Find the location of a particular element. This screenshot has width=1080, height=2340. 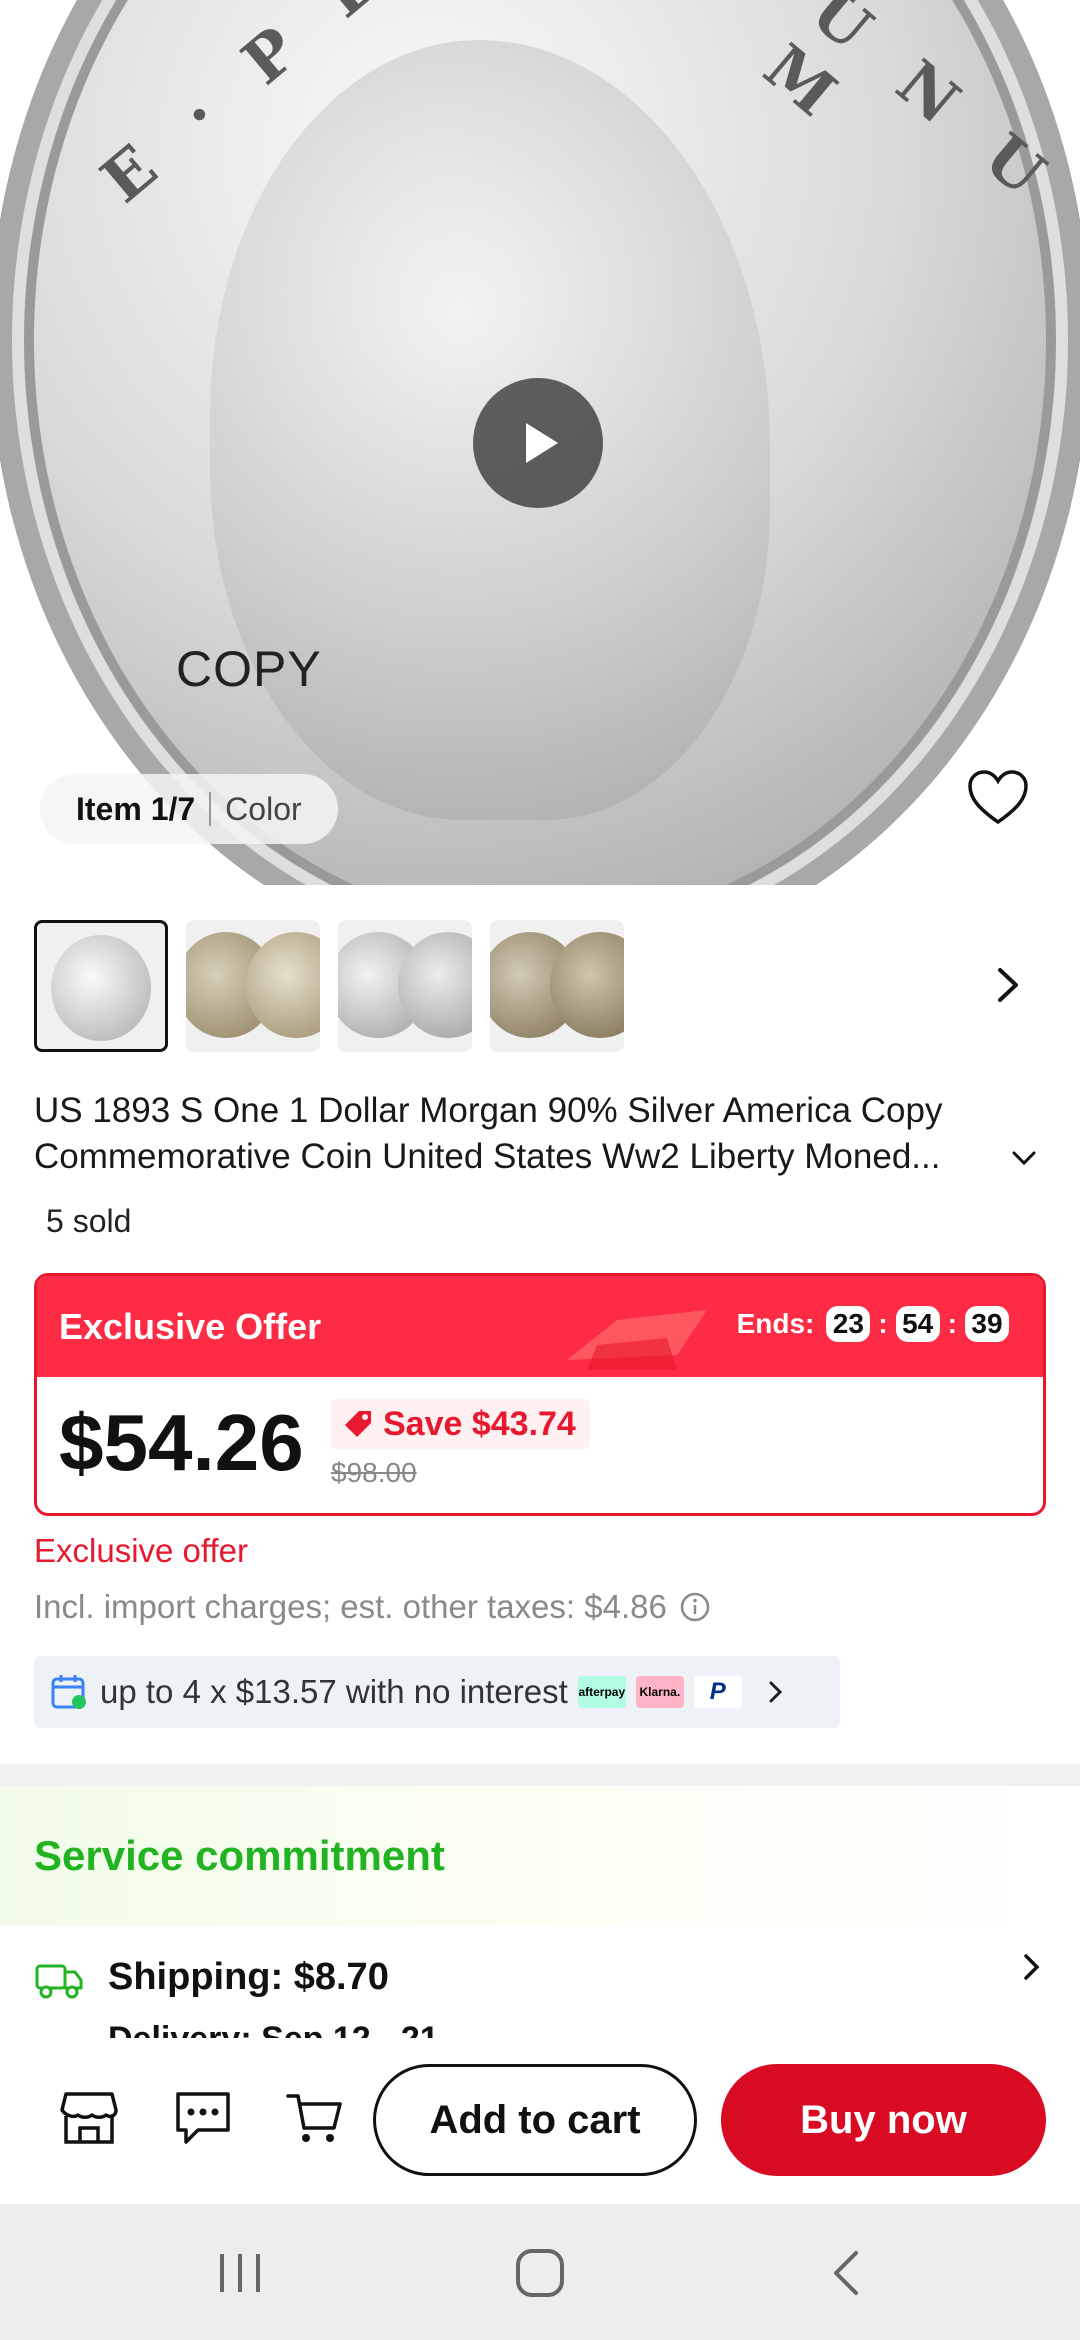

home-icon is located at coordinates (540, 2273).